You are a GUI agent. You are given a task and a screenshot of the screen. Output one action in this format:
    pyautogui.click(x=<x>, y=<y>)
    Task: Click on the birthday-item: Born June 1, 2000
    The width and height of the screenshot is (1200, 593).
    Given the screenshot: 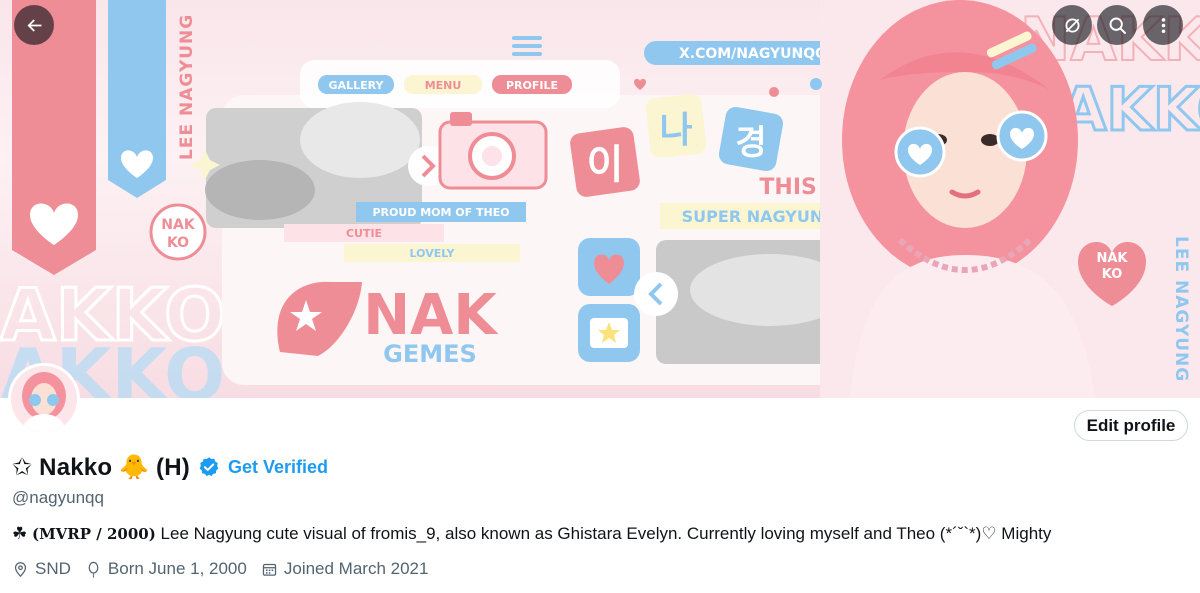 What is the action you would take?
    pyautogui.click(x=166, y=569)
    